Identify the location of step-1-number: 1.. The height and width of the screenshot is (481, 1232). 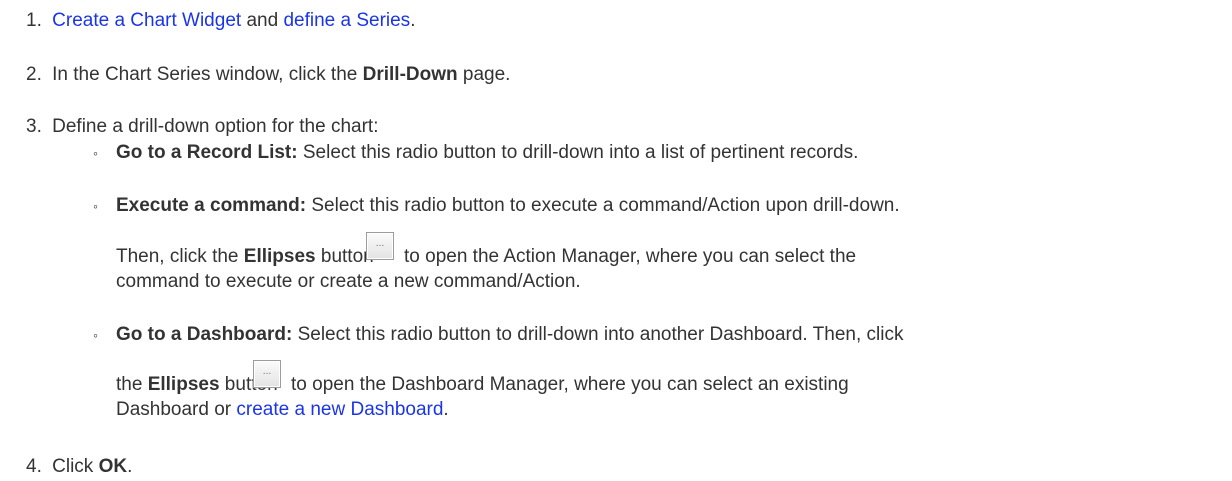
(34, 20).